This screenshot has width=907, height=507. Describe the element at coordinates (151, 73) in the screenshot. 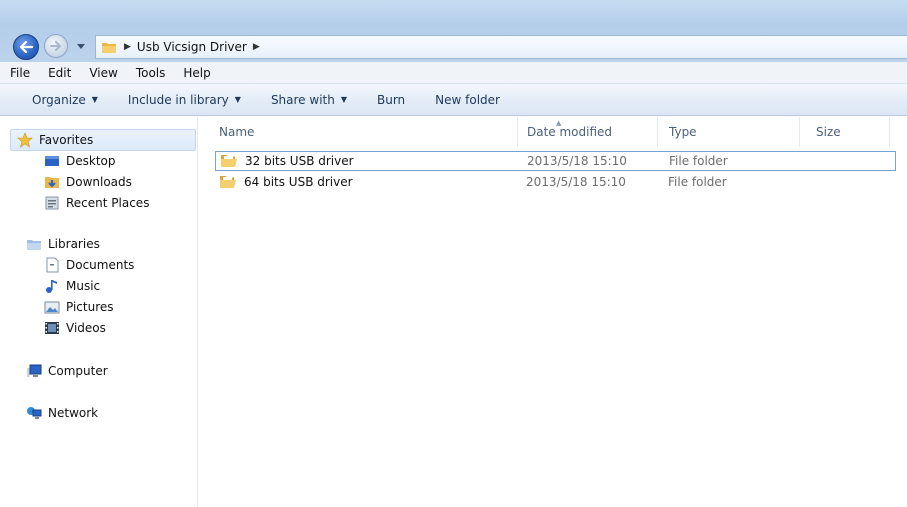

I see `menu-tools: Tools` at that location.